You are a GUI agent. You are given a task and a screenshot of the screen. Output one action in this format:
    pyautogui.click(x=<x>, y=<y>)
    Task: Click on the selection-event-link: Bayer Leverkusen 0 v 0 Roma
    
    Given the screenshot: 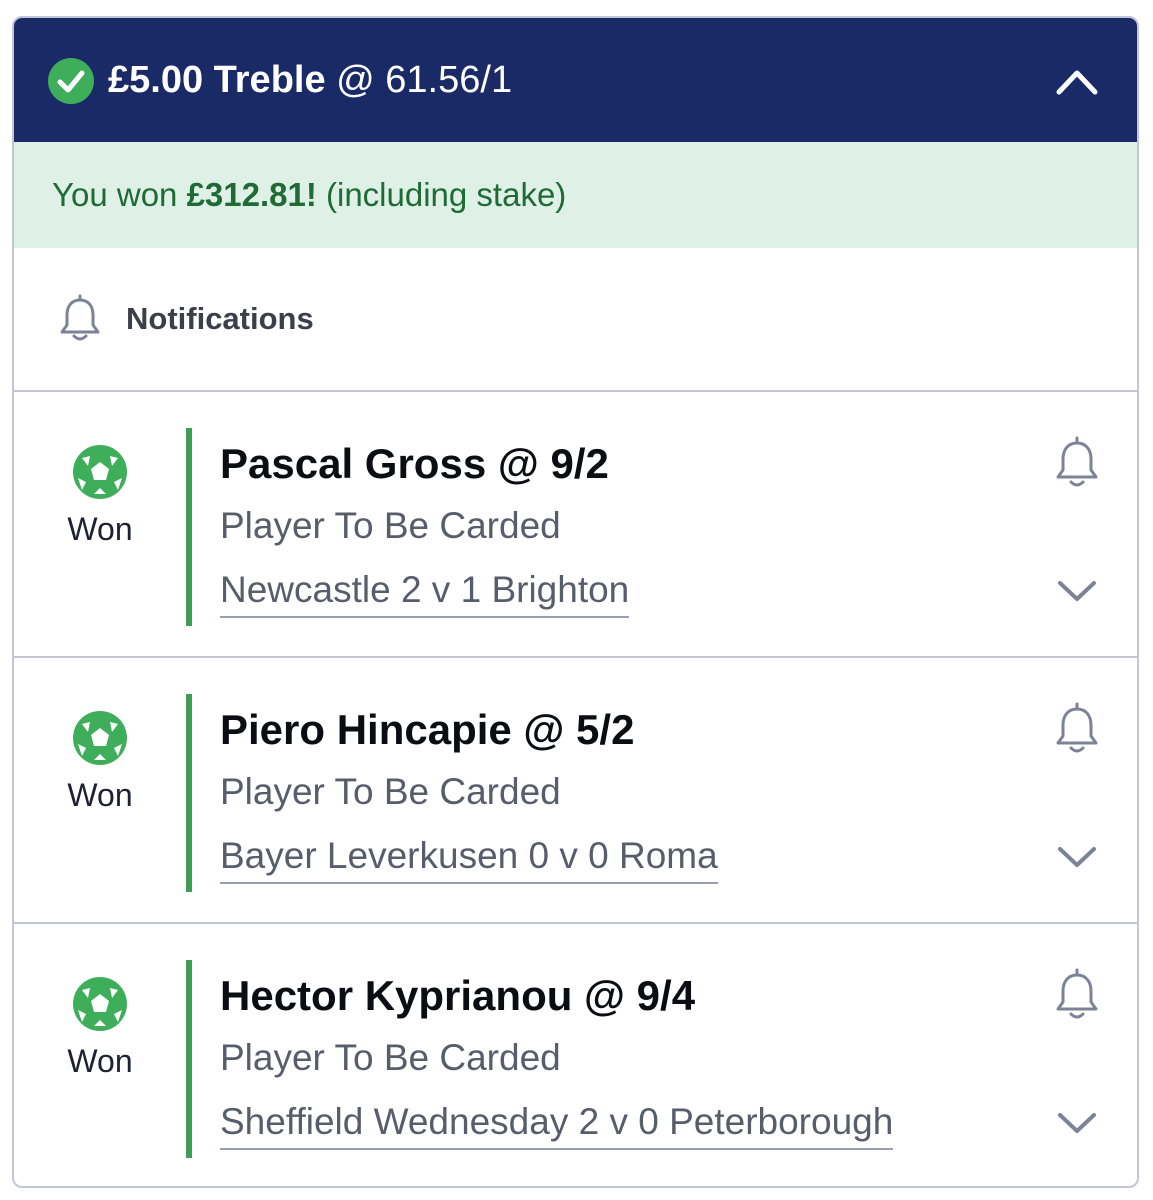 What is the action you would take?
    pyautogui.click(x=469, y=858)
    